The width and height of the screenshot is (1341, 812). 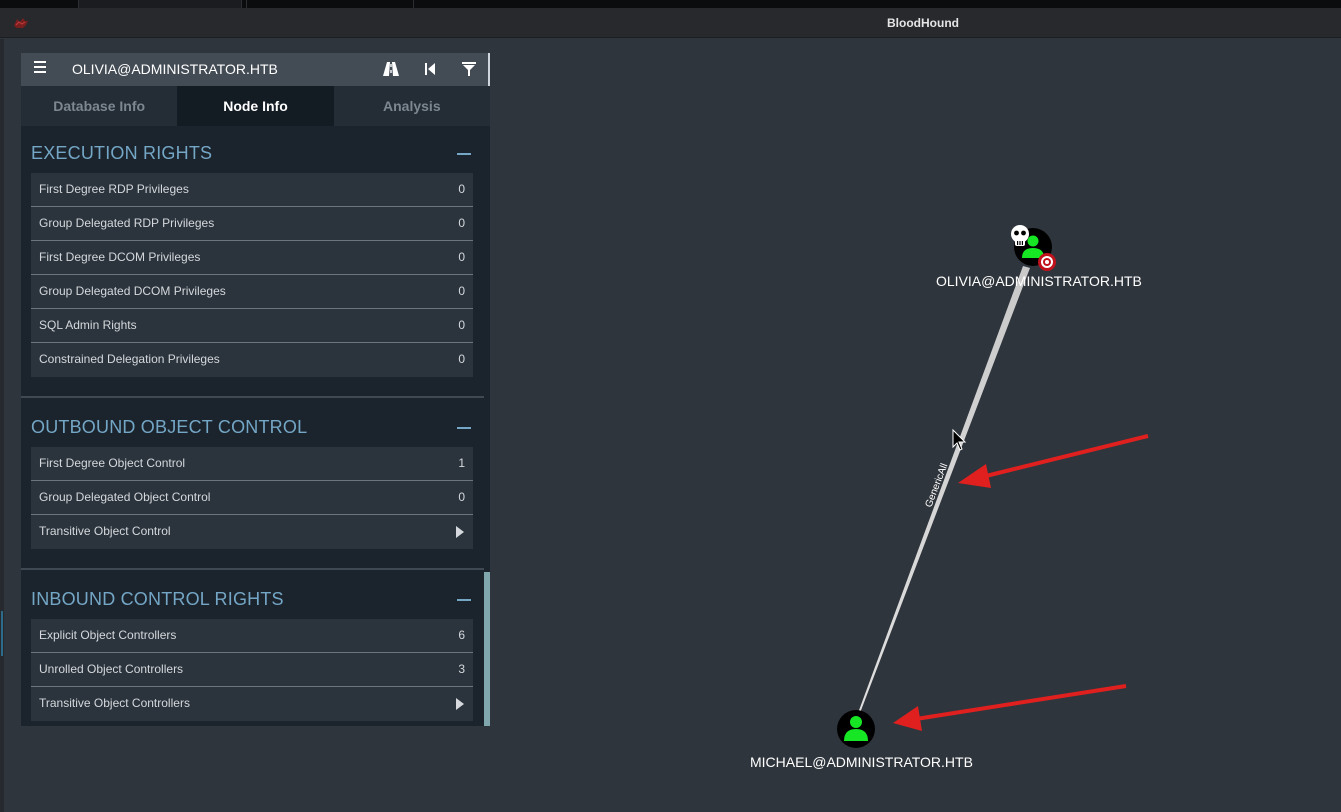 What do you see at coordinates (112, 463) in the screenshot?
I see `row-label: First Degree Object Control` at bounding box center [112, 463].